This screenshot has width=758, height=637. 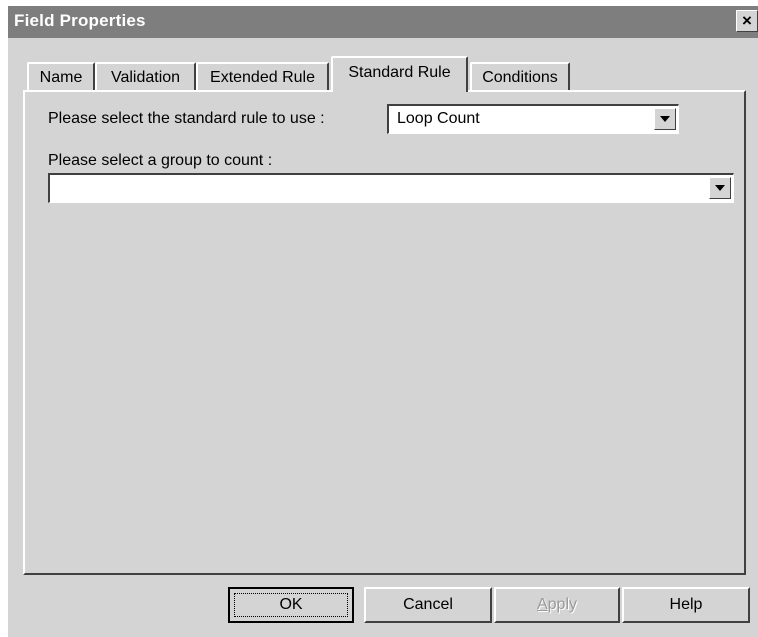 What do you see at coordinates (428, 605) in the screenshot?
I see `cancel-button: Cancel` at bounding box center [428, 605].